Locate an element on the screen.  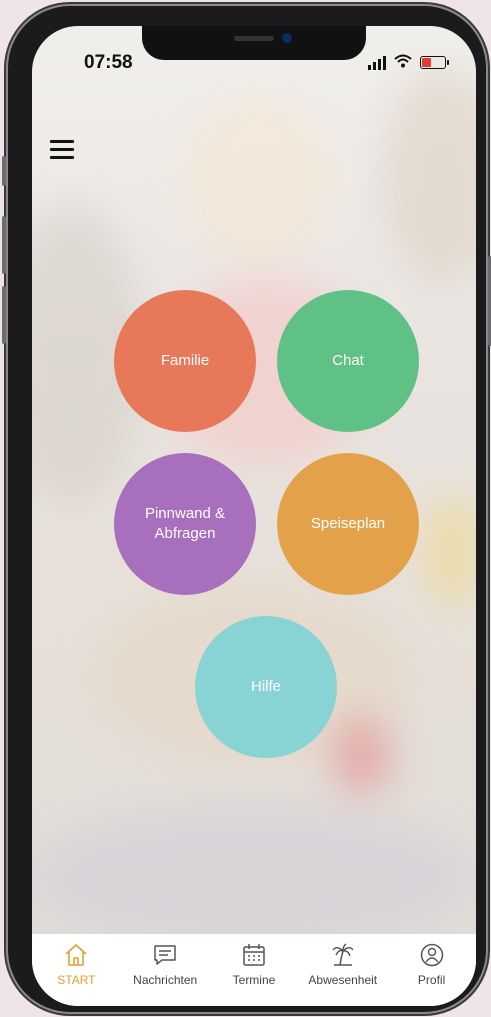
tile-speiseplan: Speiseplan is located at coordinates (348, 524).